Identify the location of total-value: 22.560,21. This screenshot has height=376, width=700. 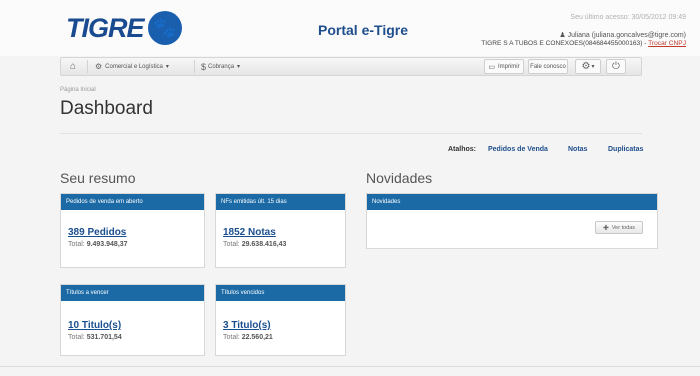
(257, 337).